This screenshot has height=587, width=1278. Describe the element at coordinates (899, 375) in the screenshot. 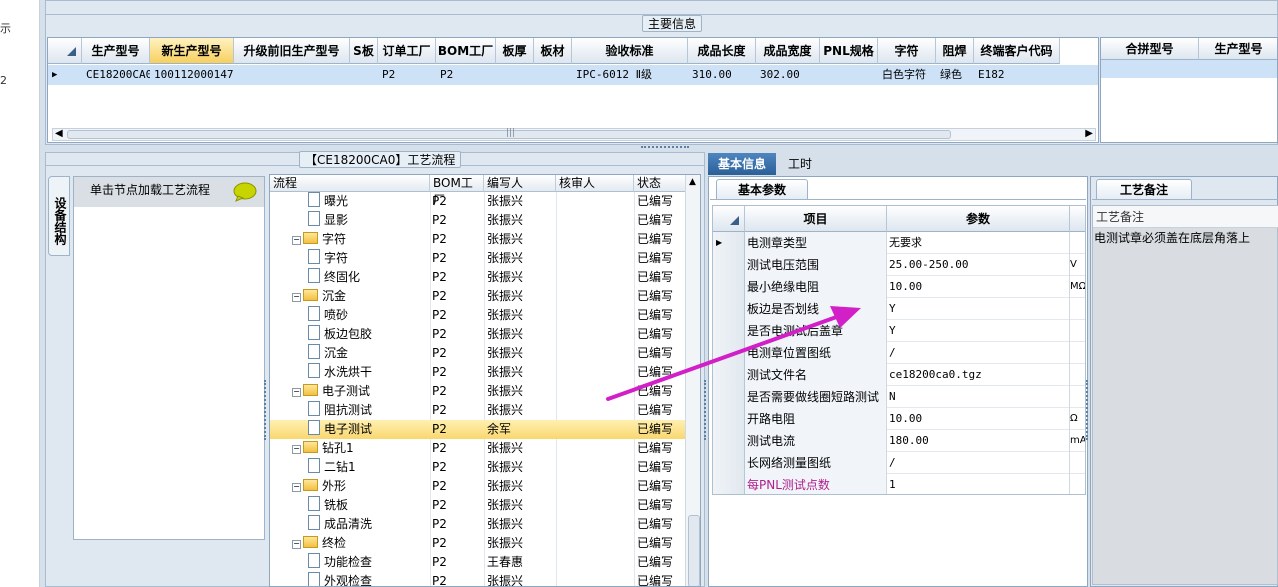

I see `param-row: 测试文件名 ce18200ca0.tgz` at that location.